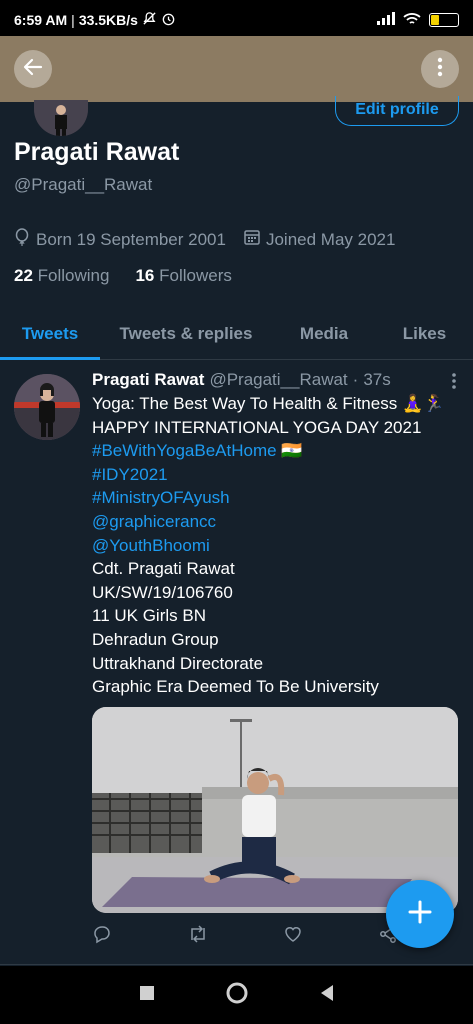 This screenshot has height=1024, width=473. What do you see at coordinates (386, 20) in the screenshot?
I see `signal-icon` at bounding box center [386, 20].